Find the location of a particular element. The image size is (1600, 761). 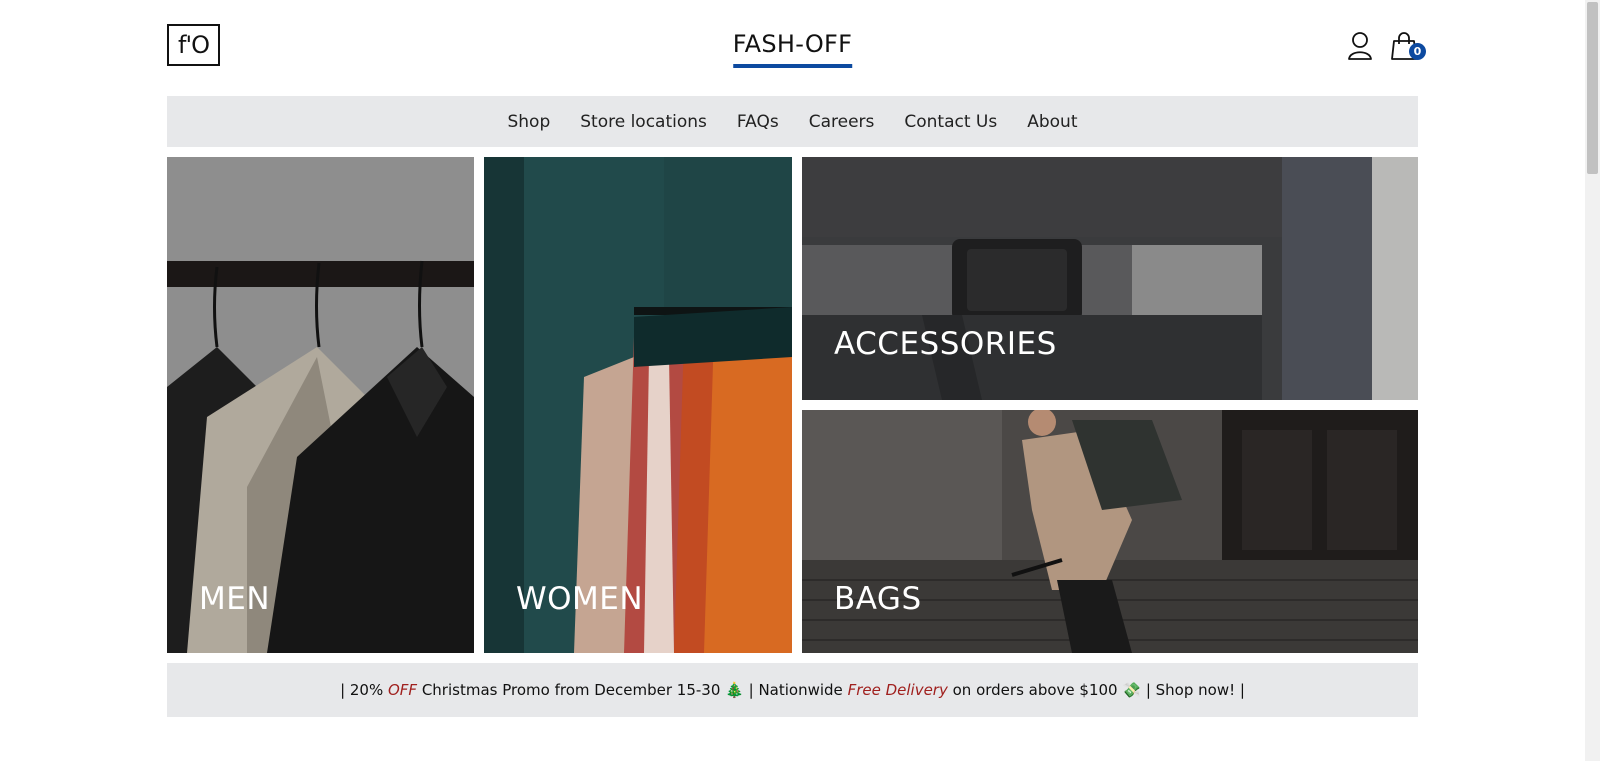

brand-title: FASH-OFF is located at coordinates (792, 49).